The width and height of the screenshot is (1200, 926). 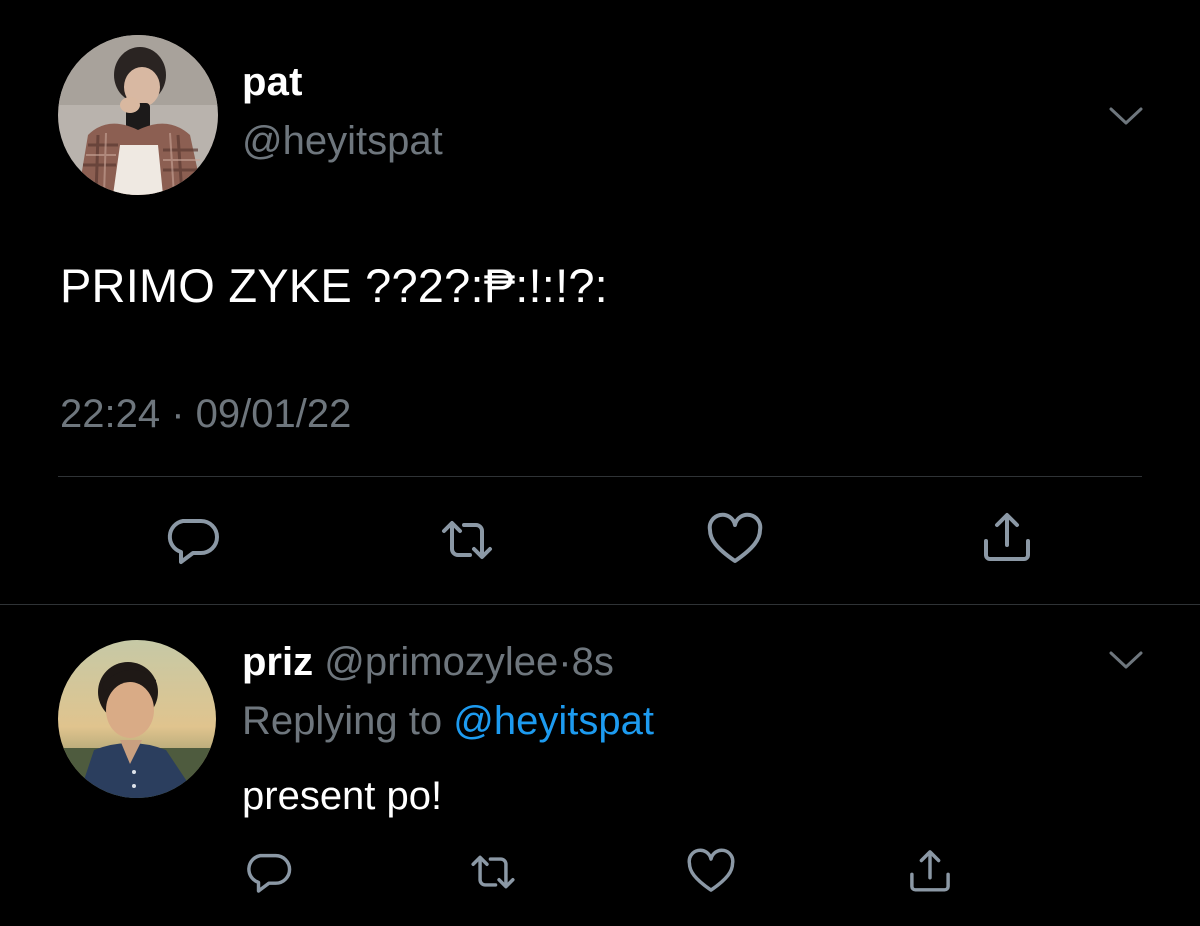 What do you see at coordinates (342, 796) in the screenshot?
I see `reply-text: present po!` at bounding box center [342, 796].